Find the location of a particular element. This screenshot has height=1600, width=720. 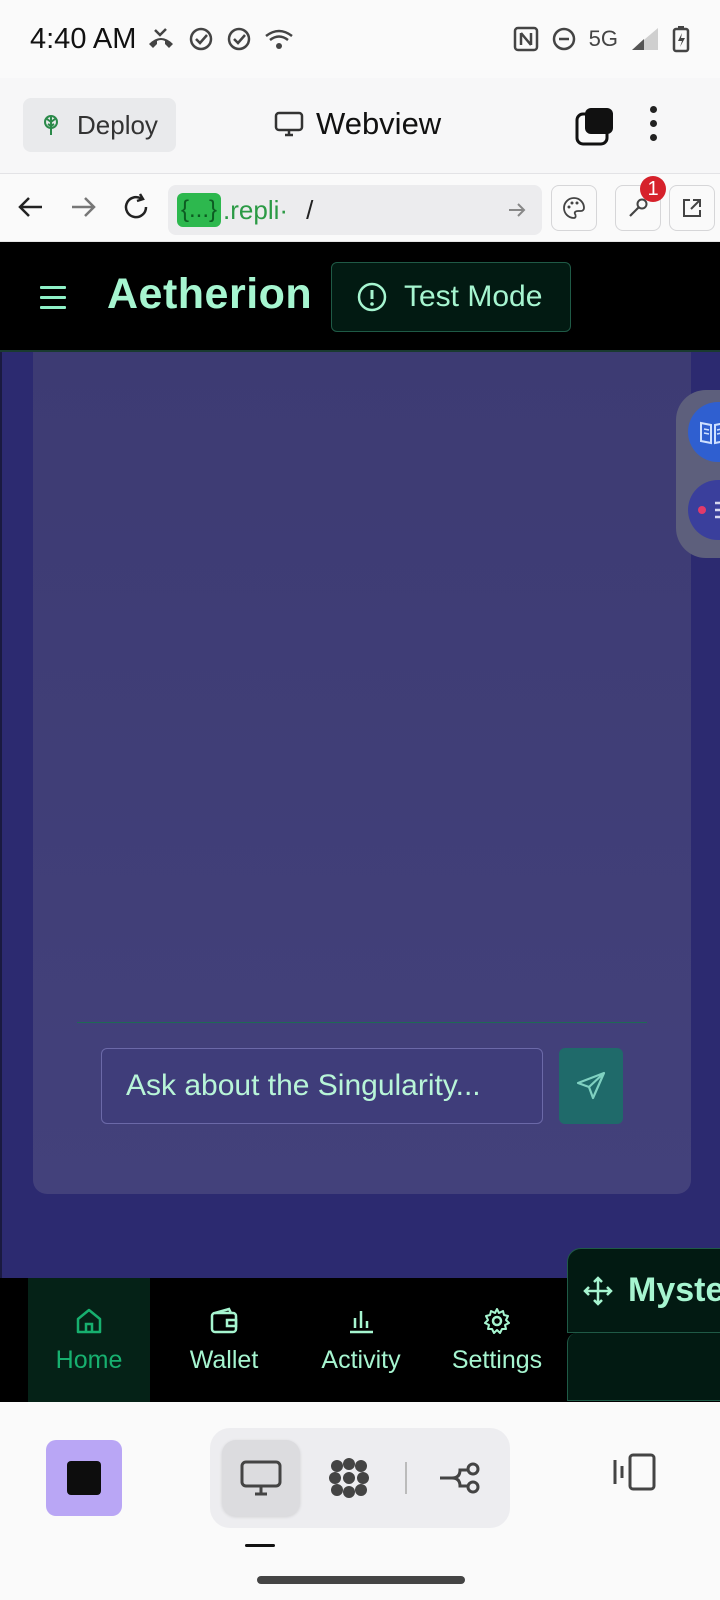

theme-palette-button is located at coordinates (574, 208).